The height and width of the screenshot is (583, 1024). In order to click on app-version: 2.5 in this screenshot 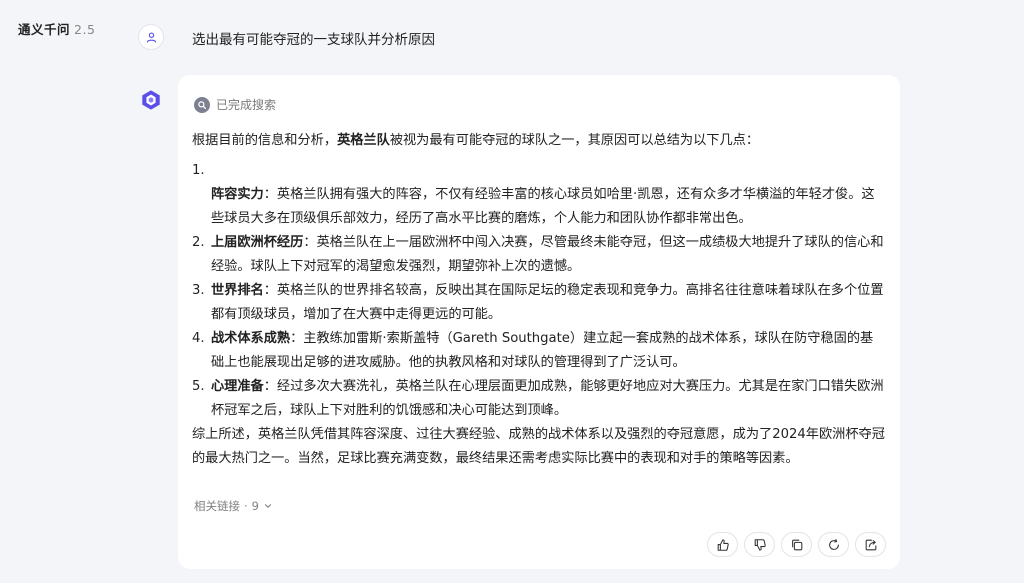, I will do `click(85, 29)`.